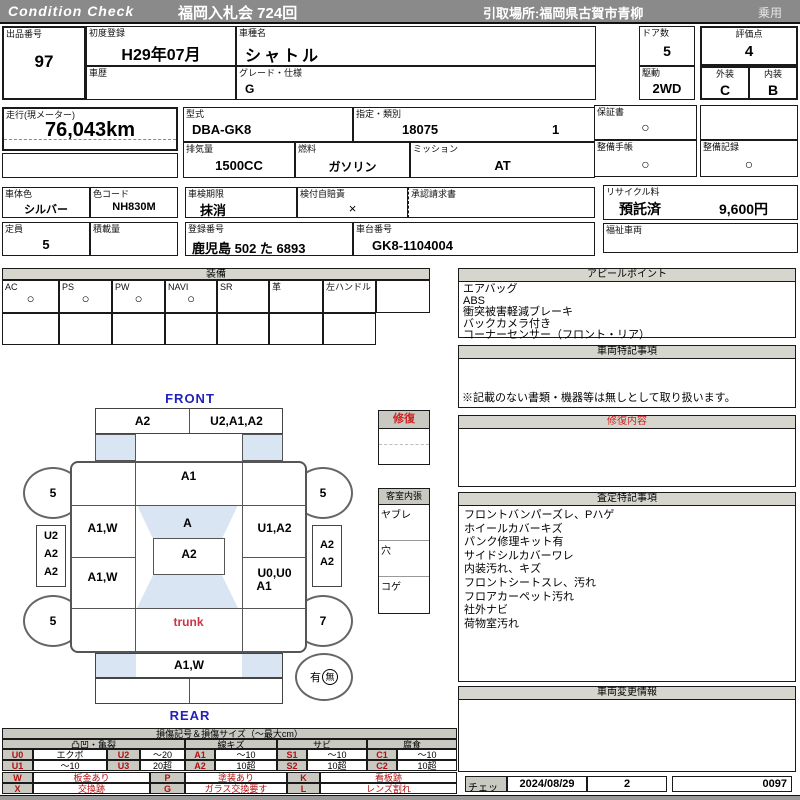 The width and height of the screenshot is (800, 800). What do you see at coordinates (403, 496) in the screenshot?
I see `cabin-interior-title-text: 客室内張` at bounding box center [403, 496].